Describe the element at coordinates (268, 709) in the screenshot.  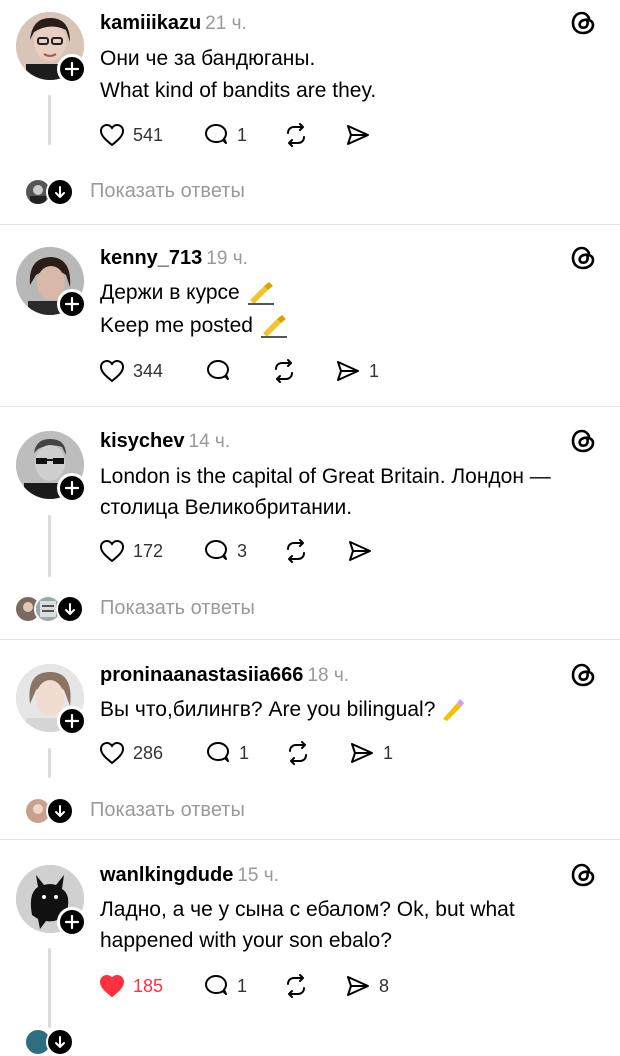
I see `post-text: Вы что,билингв? Are you bilingual?` at that location.